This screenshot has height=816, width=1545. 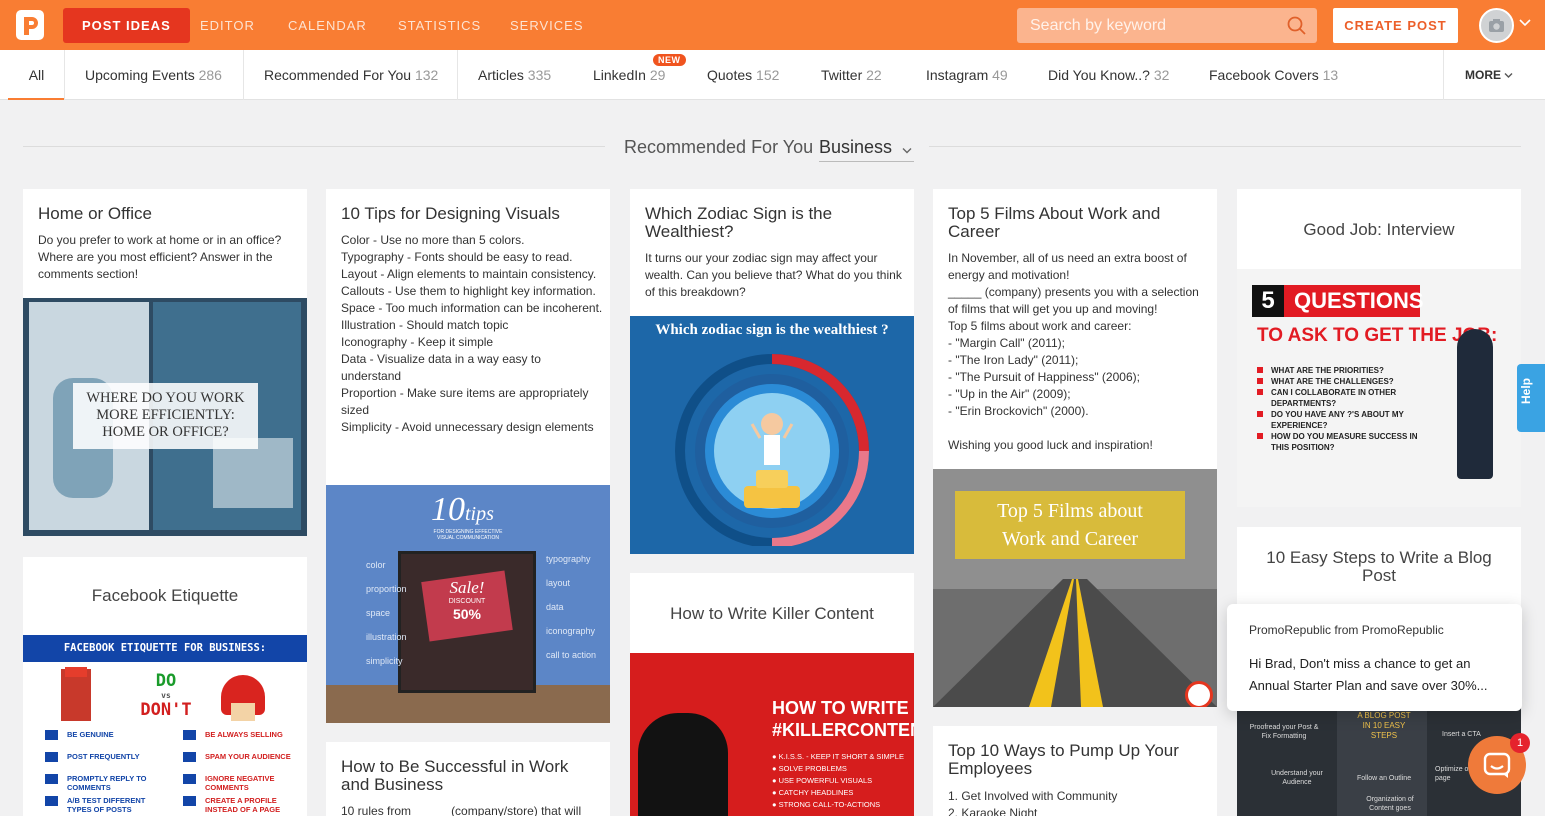 What do you see at coordinates (1000, 75) in the screenshot?
I see `tab-count: 49` at bounding box center [1000, 75].